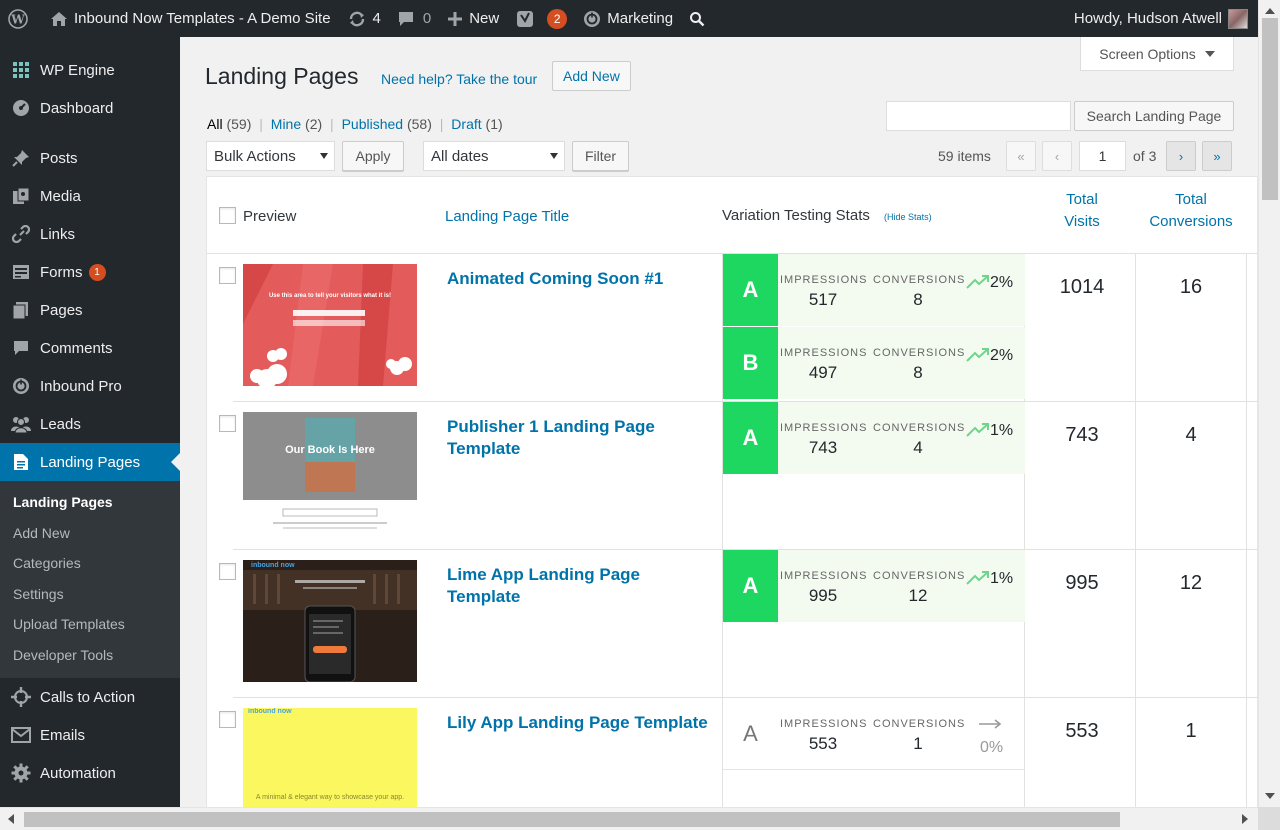  Describe the element at coordinates (227, 215) in the screenshot. I see `select-all-checkbox` at that location.